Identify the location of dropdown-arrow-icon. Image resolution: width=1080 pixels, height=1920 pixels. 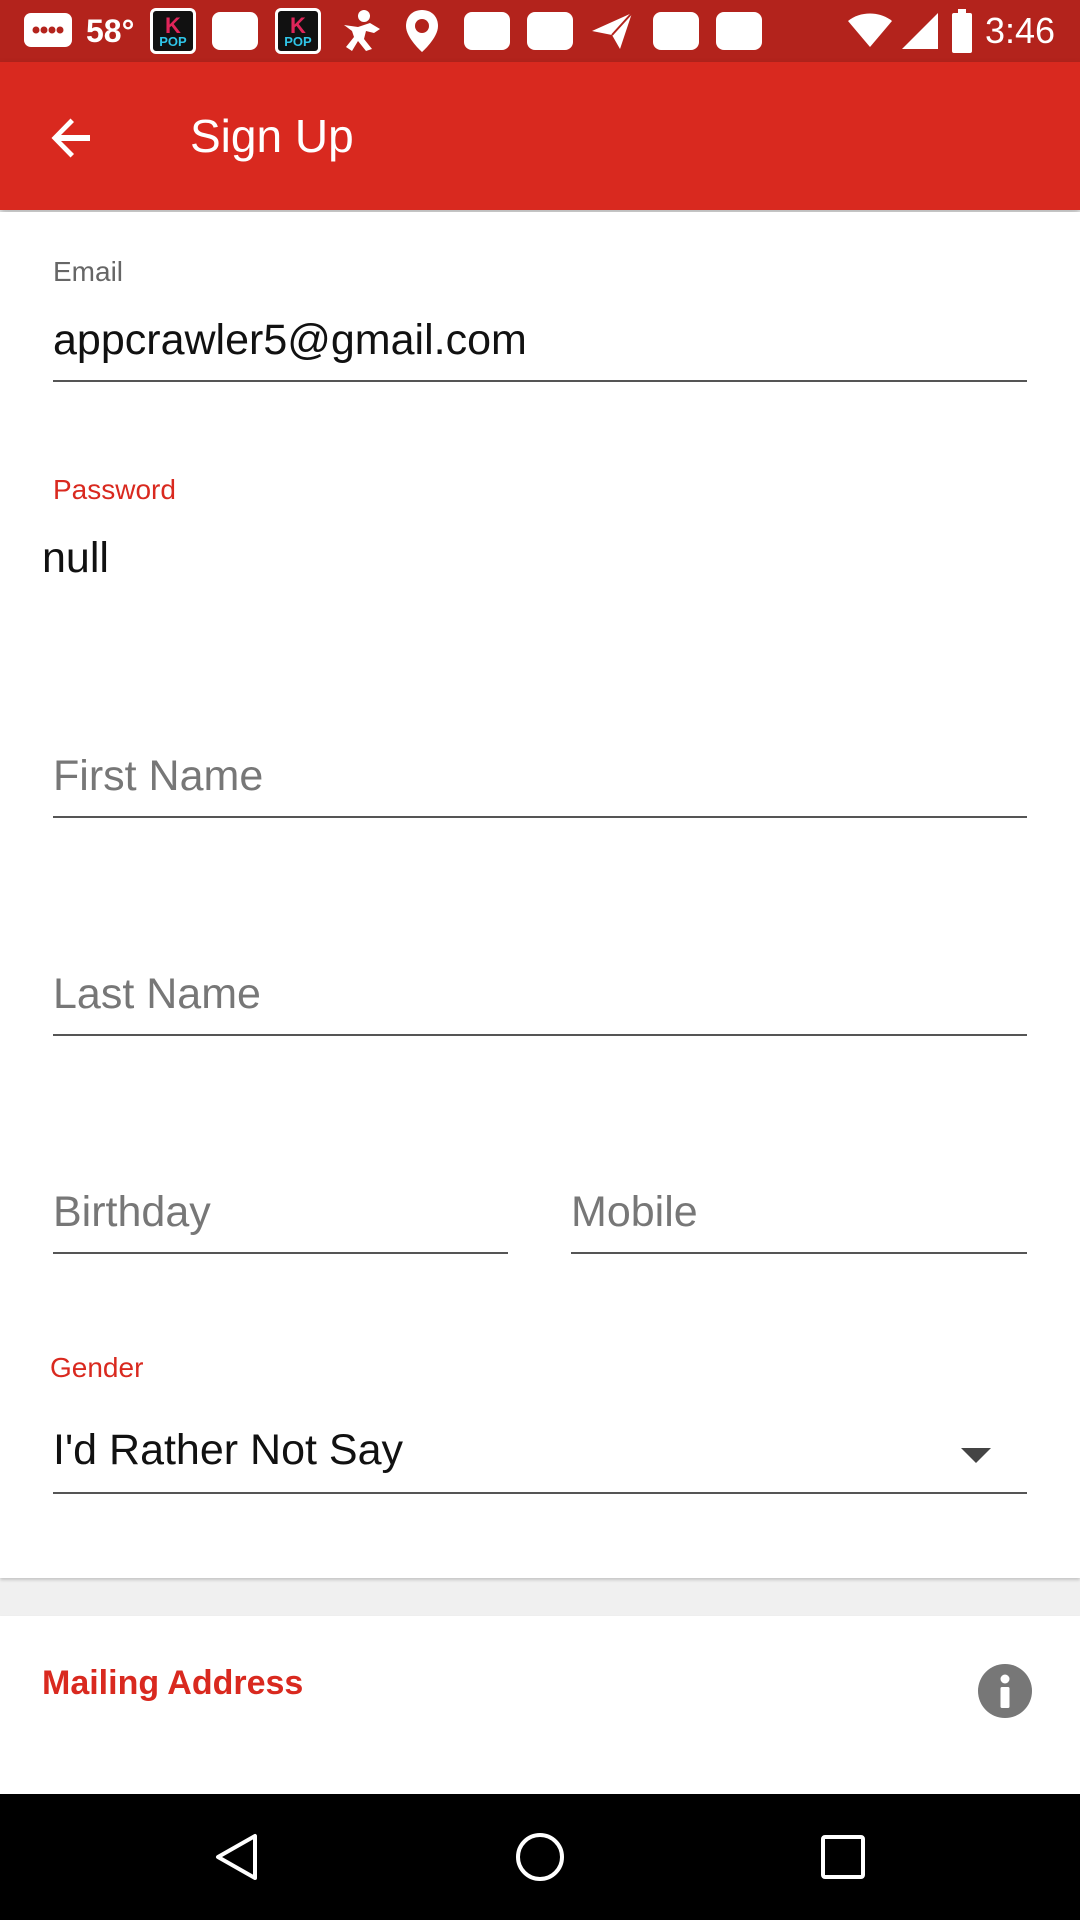
(976, 1455).